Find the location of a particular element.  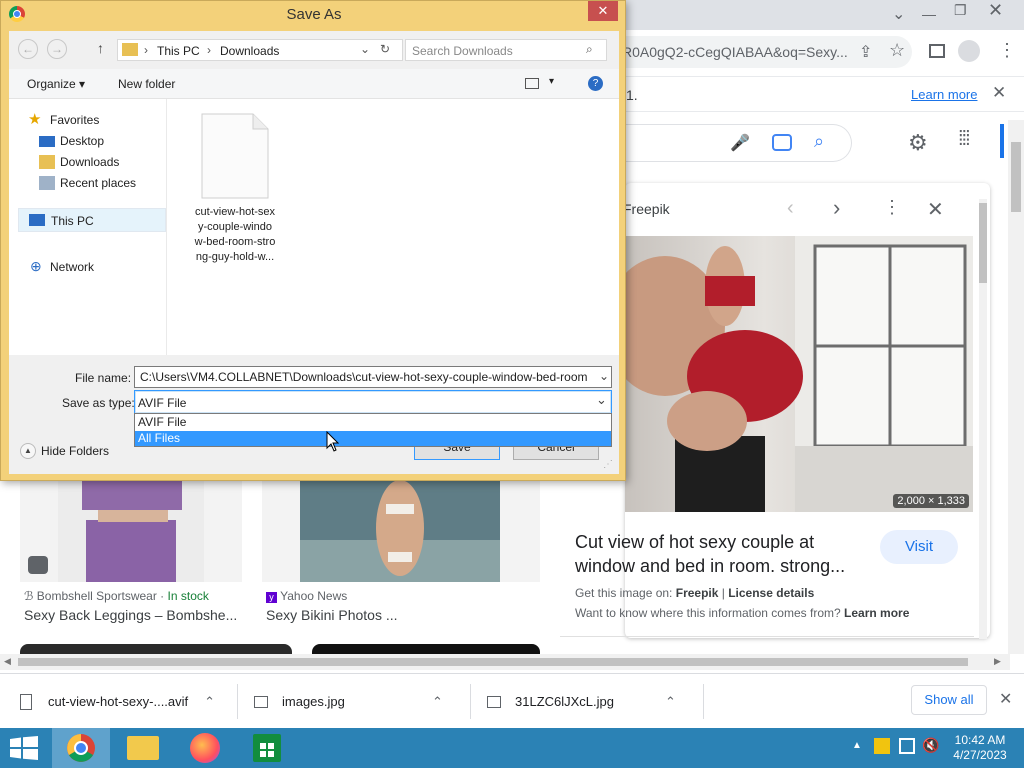

hide-folders-toggle: ▲ Hide Folders is located at coordinates (68, 451).